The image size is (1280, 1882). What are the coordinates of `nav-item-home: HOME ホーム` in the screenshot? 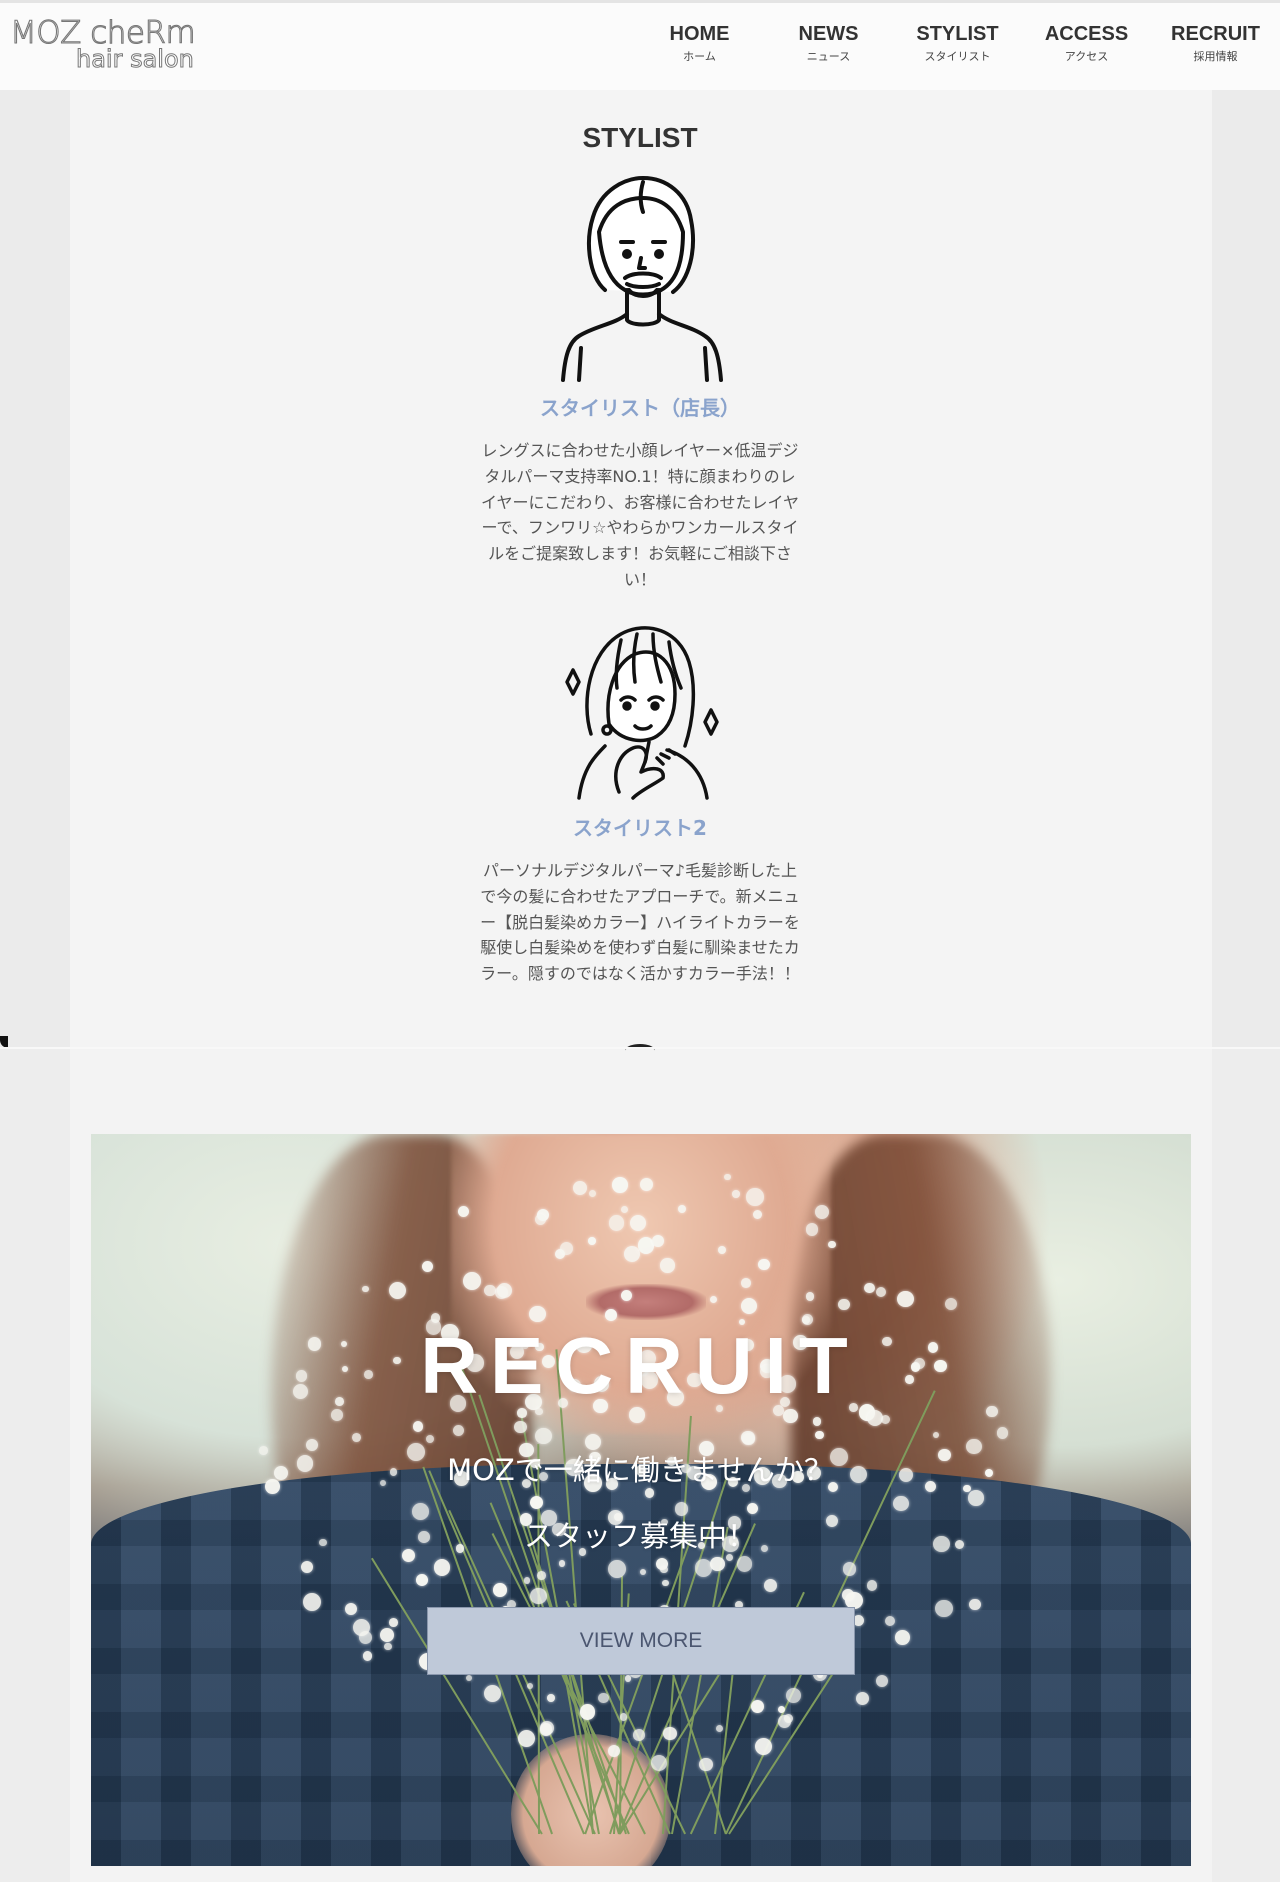 It's located at (699, 49).